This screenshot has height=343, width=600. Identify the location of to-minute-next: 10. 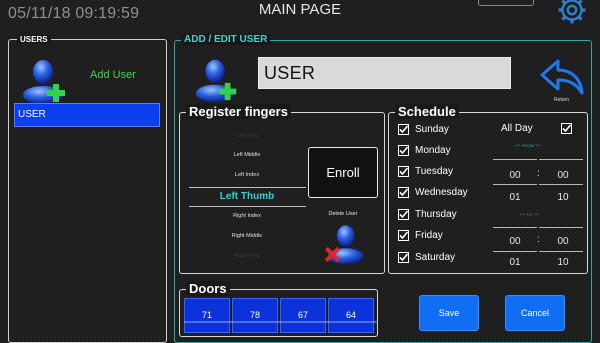
(563, 262).